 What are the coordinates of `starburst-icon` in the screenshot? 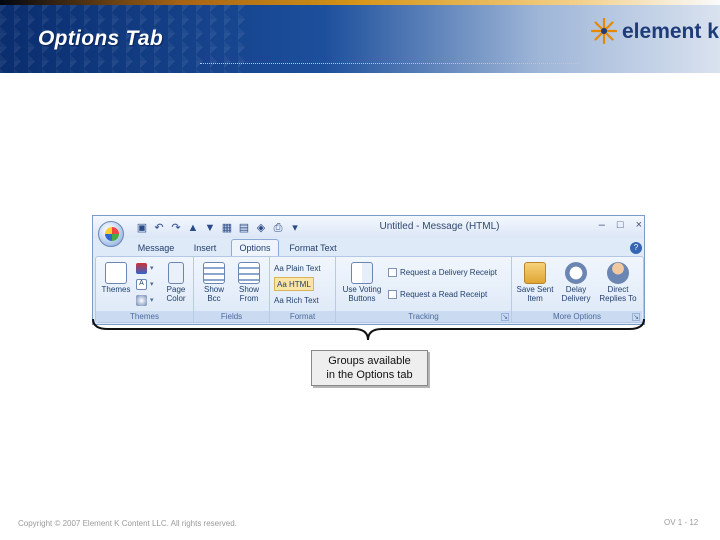 It's located at (604, 31).